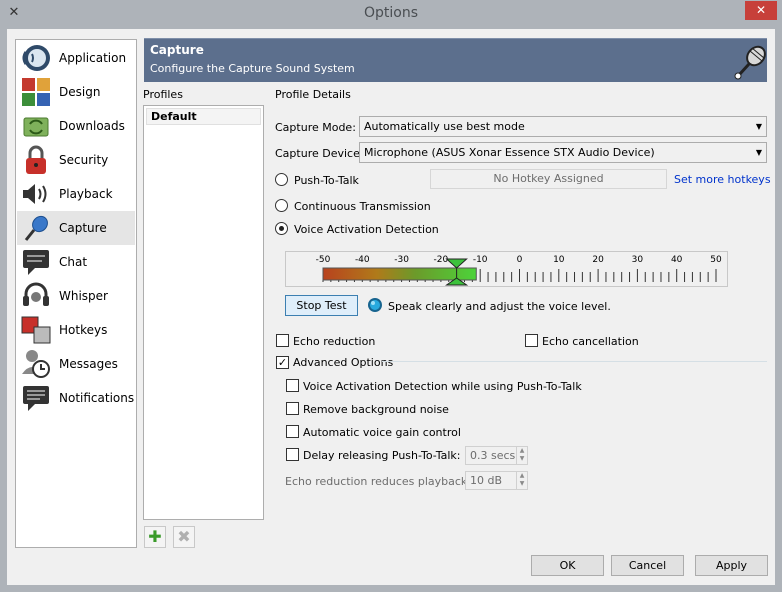 This screenshot has width=782, height=592. I want to click on echo-playback-spinner: 10 dB ▲ ▼, so click(496, 480).